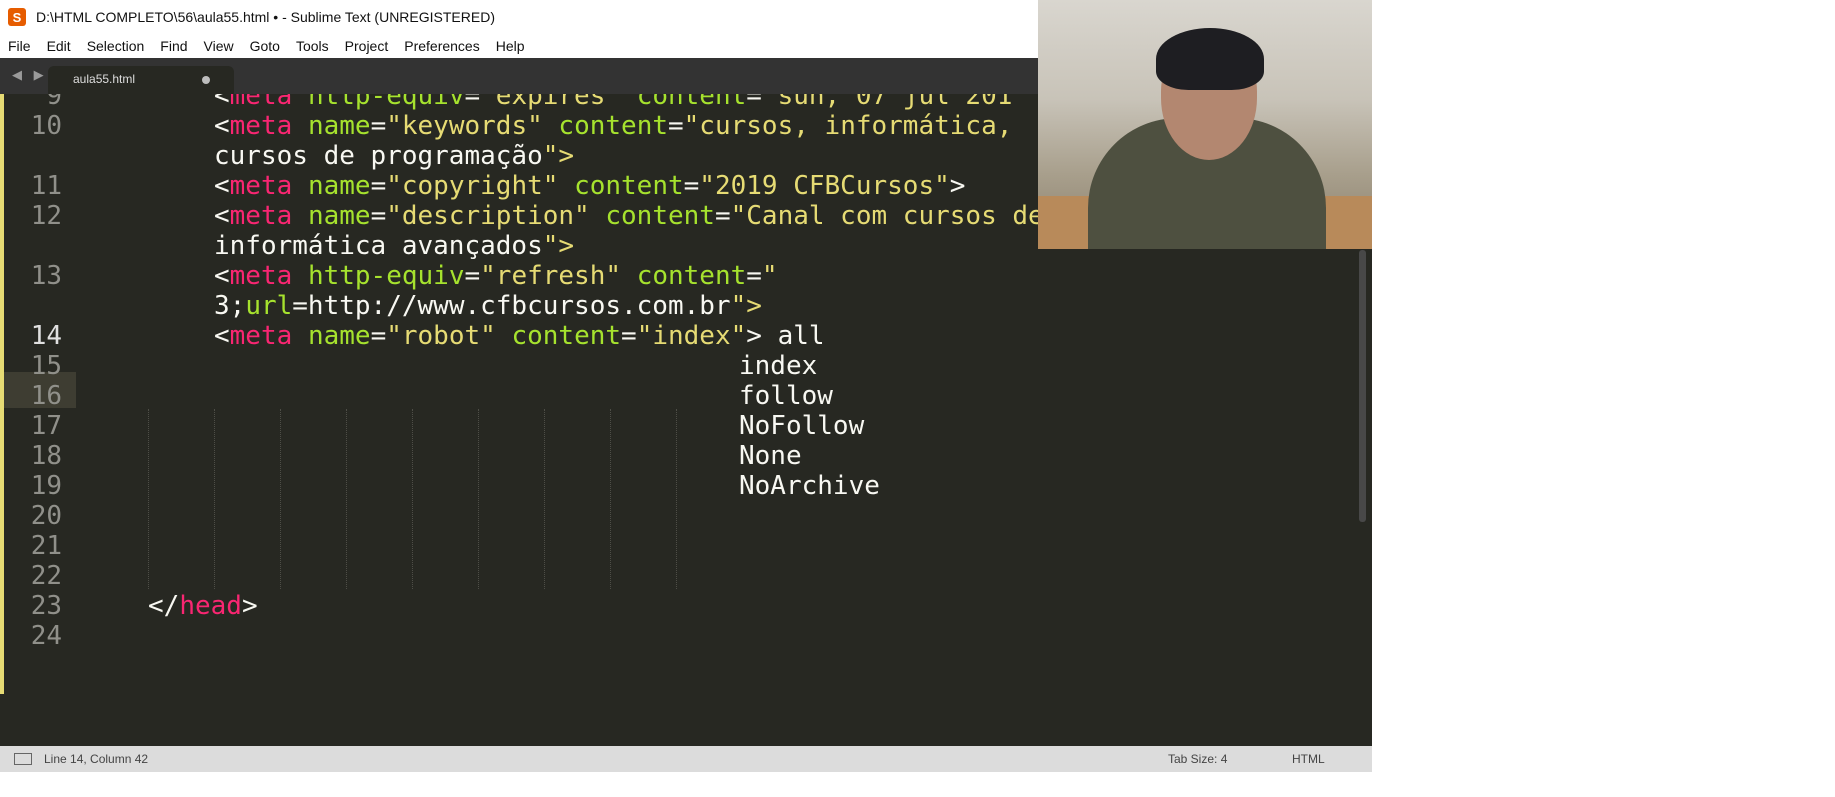 This screenshot has height=797, width=1835. Describe the element at coordinates (30, 75) in the screenshot. I see `tab-nav-arrows-icon: ◀ ▶` at that location.